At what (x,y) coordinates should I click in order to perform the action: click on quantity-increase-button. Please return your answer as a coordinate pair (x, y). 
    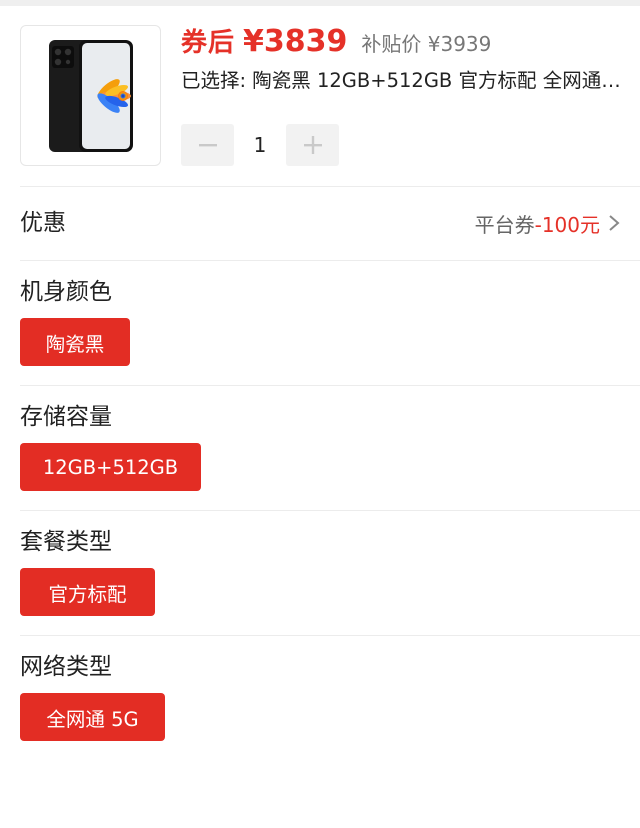
    Looking at the image, I should click on (312, 145).